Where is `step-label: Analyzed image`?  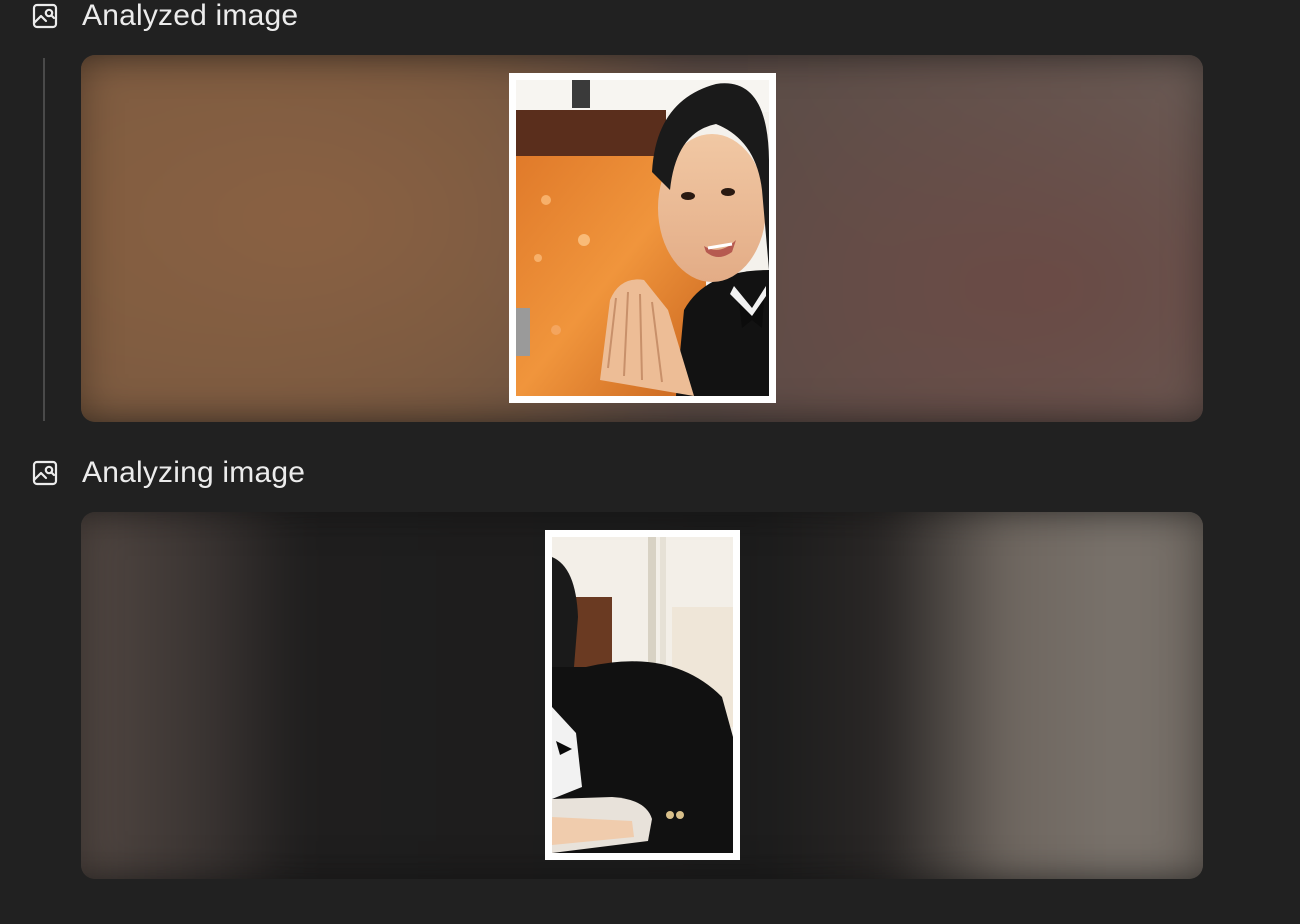 step-label: Analyzed image is located at coordinates (190, 16).